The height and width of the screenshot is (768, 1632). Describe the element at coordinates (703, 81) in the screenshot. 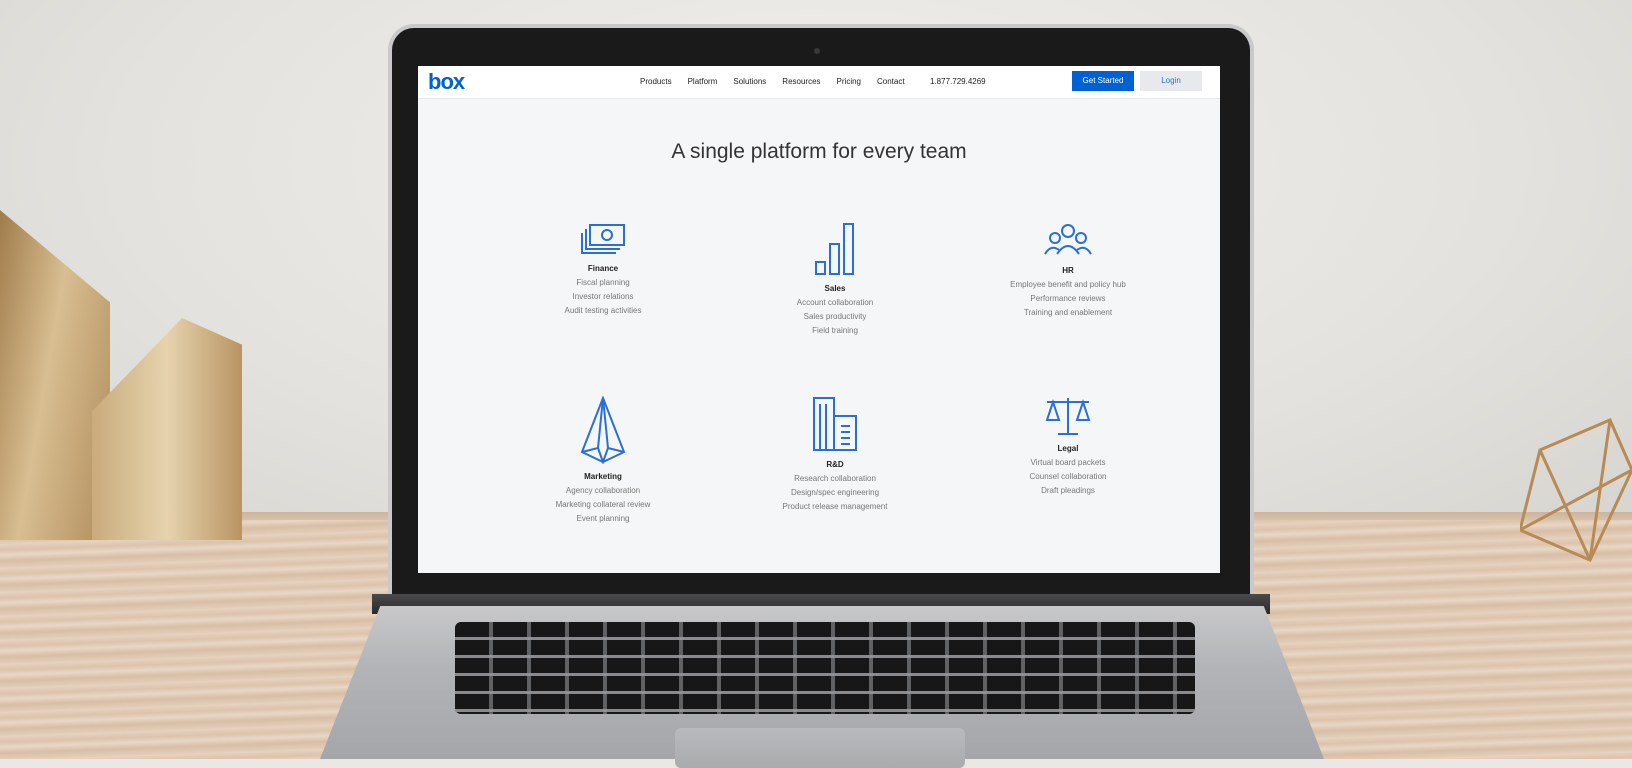

I see `nav-link-platform: Platform` at that location.